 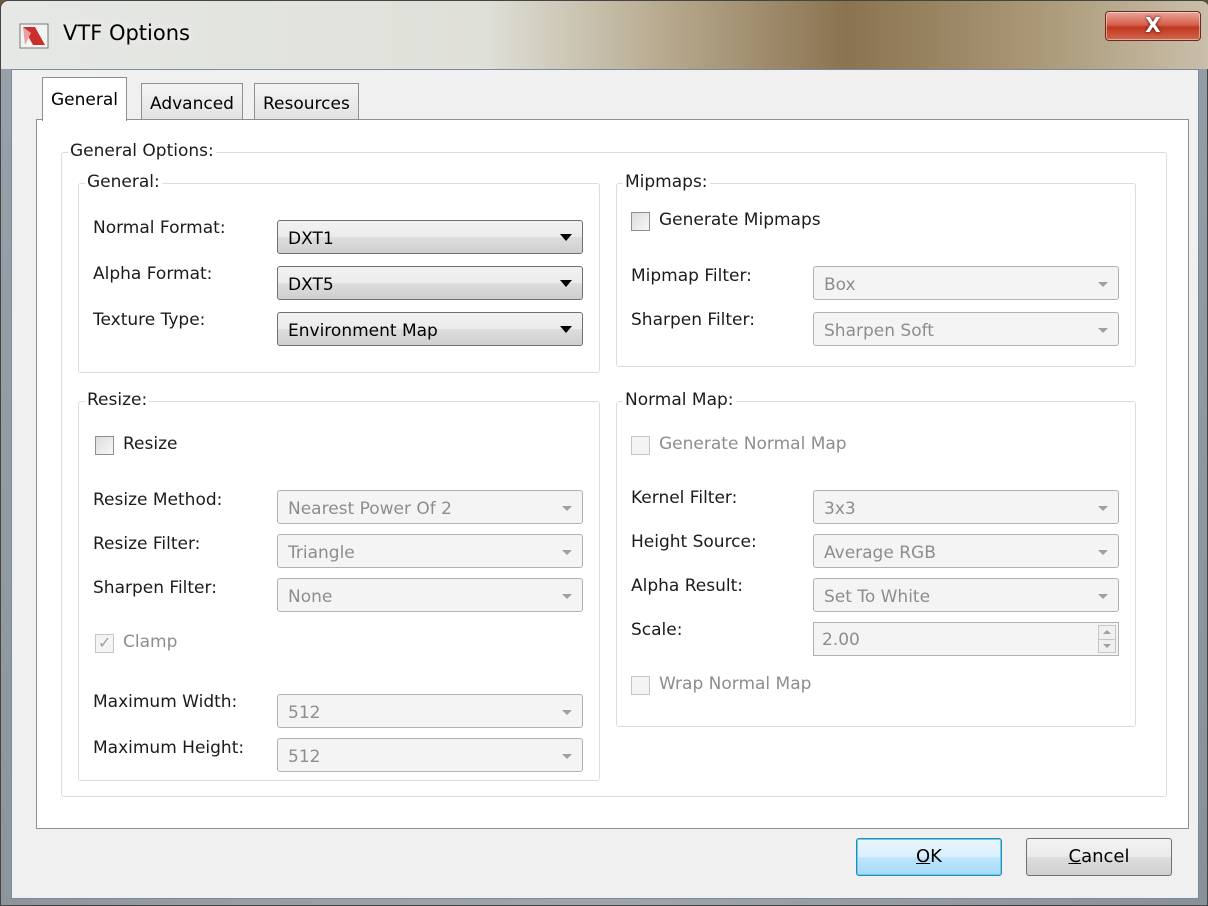 What do you see at coordinates (1107, 639) in the screenshot?
I see `spinner-buttons` at bounding box center [1107, 639].